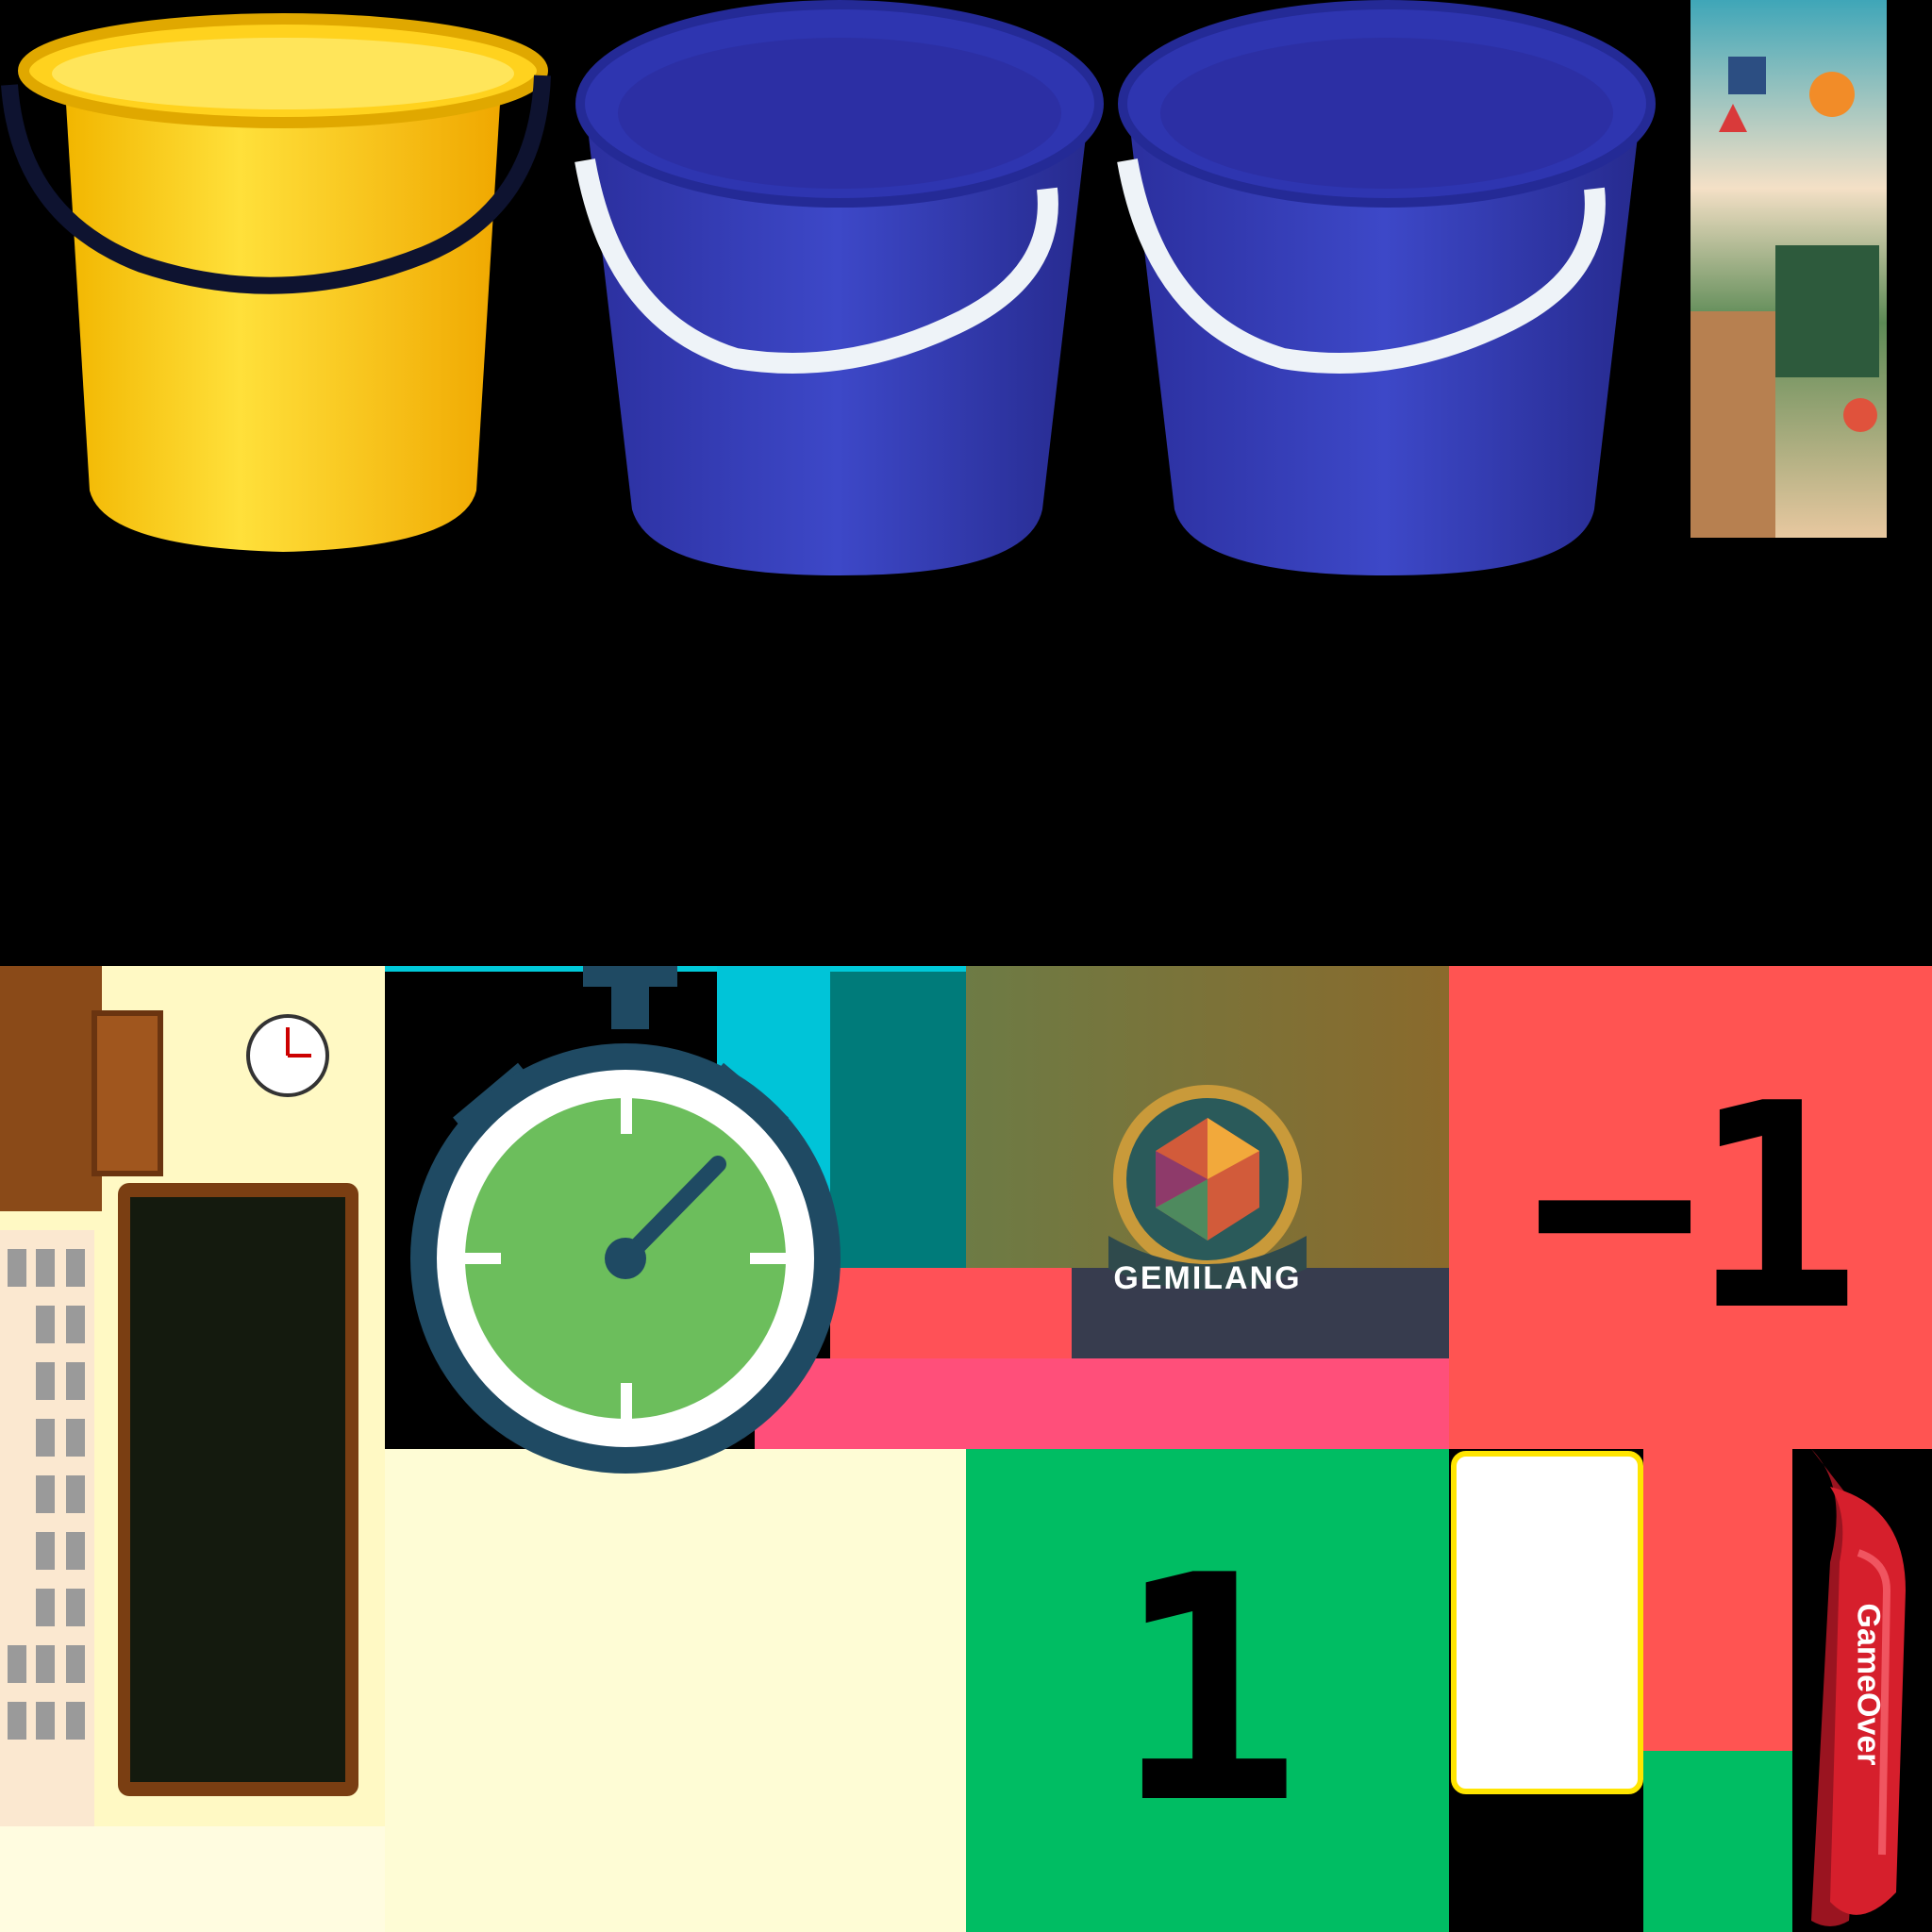  Describe the element at coordinates (951, 1313) in the screenshot. I see `bg-block-red` at that location.